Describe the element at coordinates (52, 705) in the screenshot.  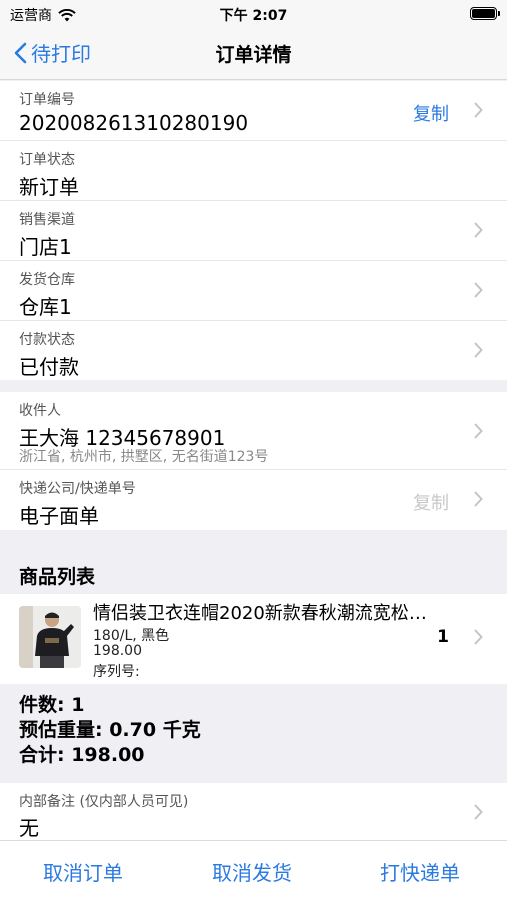
I see `item-count: 件数: 1` at that location.